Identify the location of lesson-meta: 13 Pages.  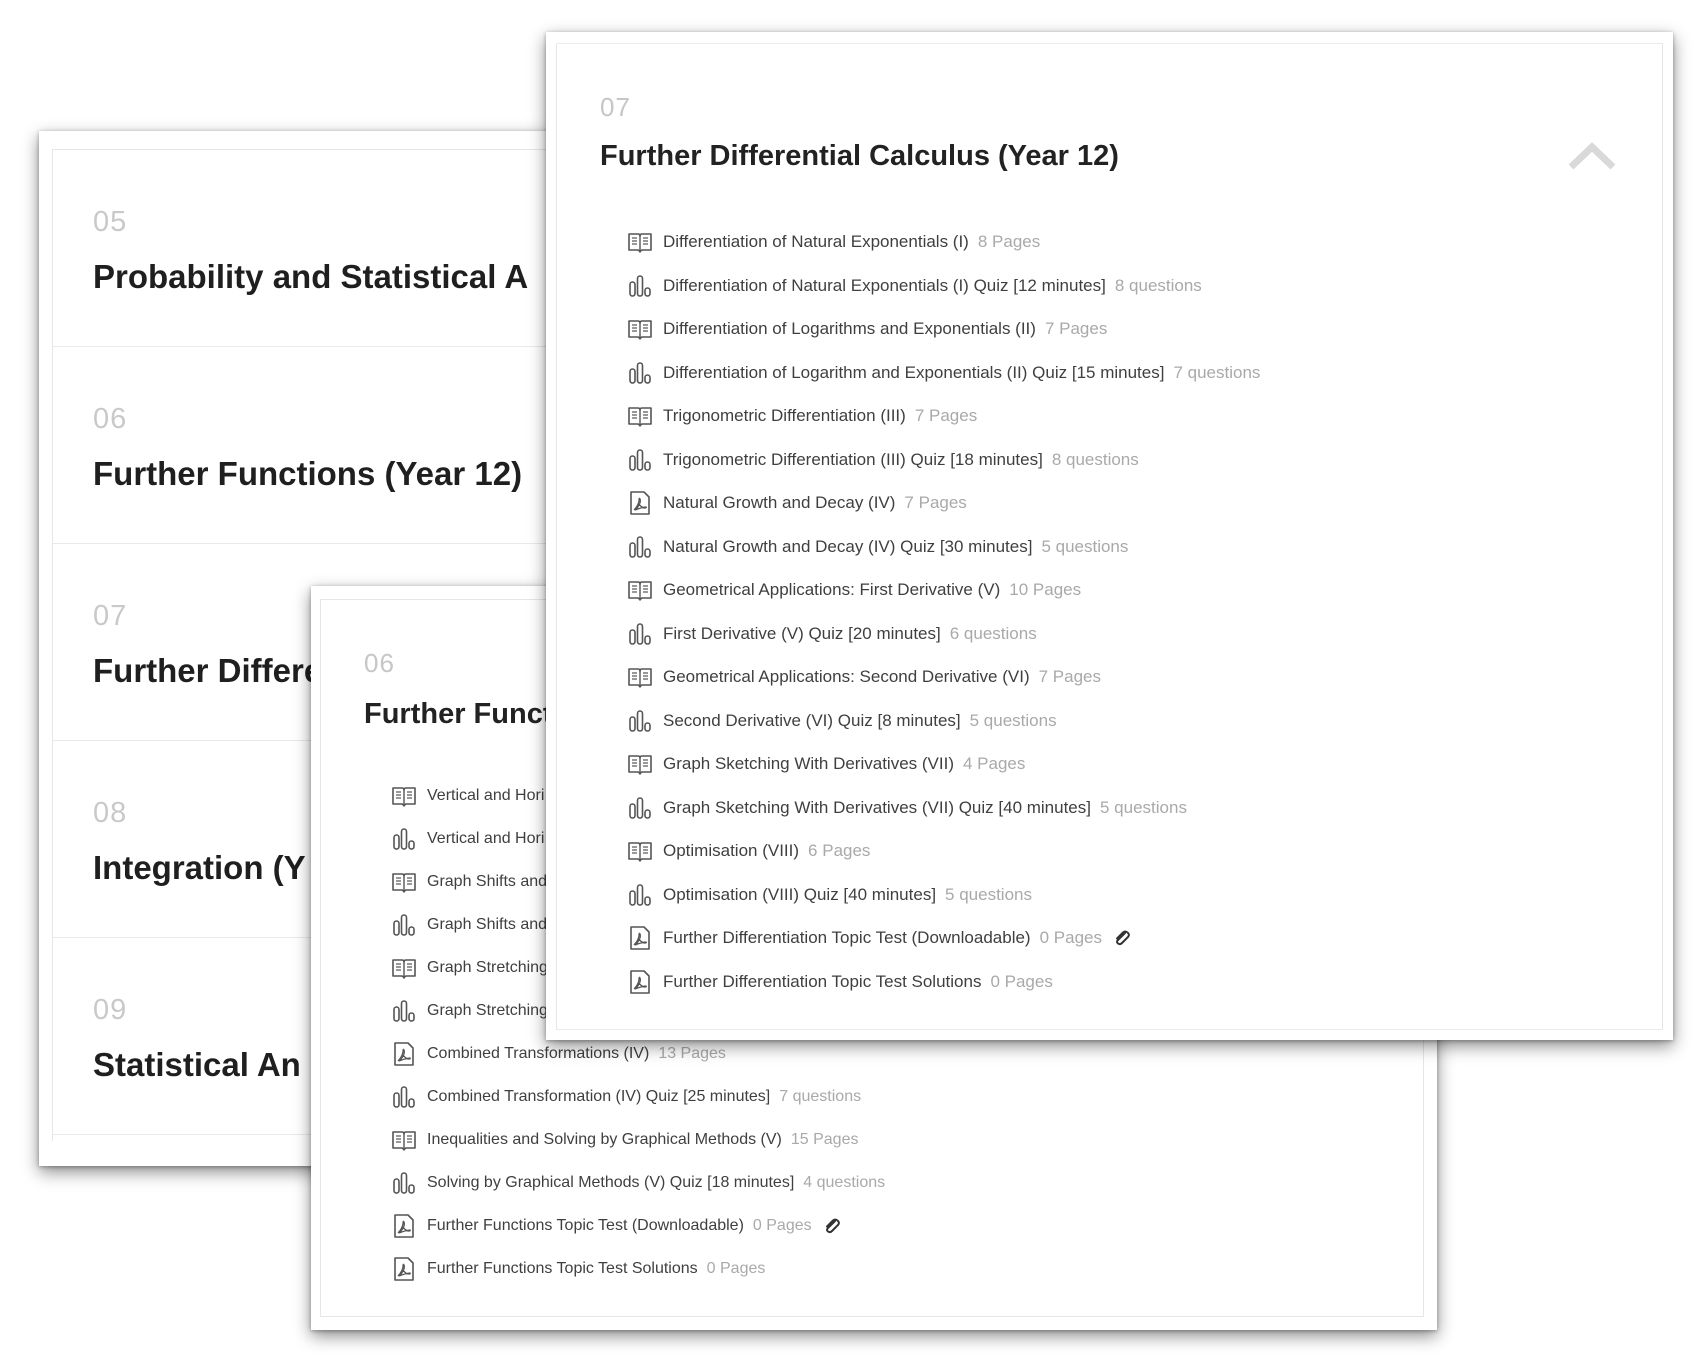
(692, 1053).